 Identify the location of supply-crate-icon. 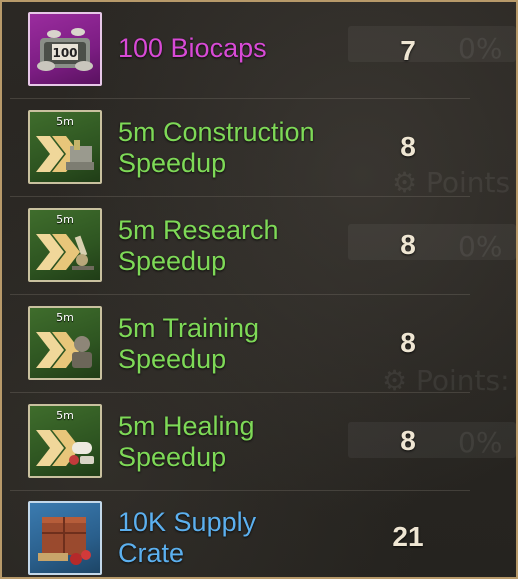
(65, 538).